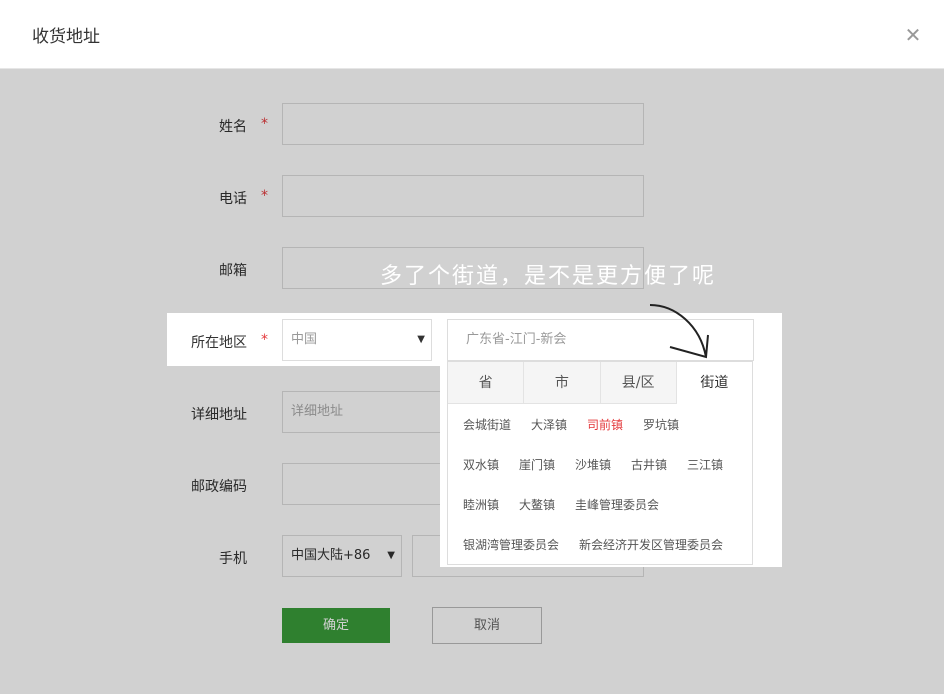 This screenshot has height=694, width=944. I want to click on mobile-label: 手机, so click(233, 559).